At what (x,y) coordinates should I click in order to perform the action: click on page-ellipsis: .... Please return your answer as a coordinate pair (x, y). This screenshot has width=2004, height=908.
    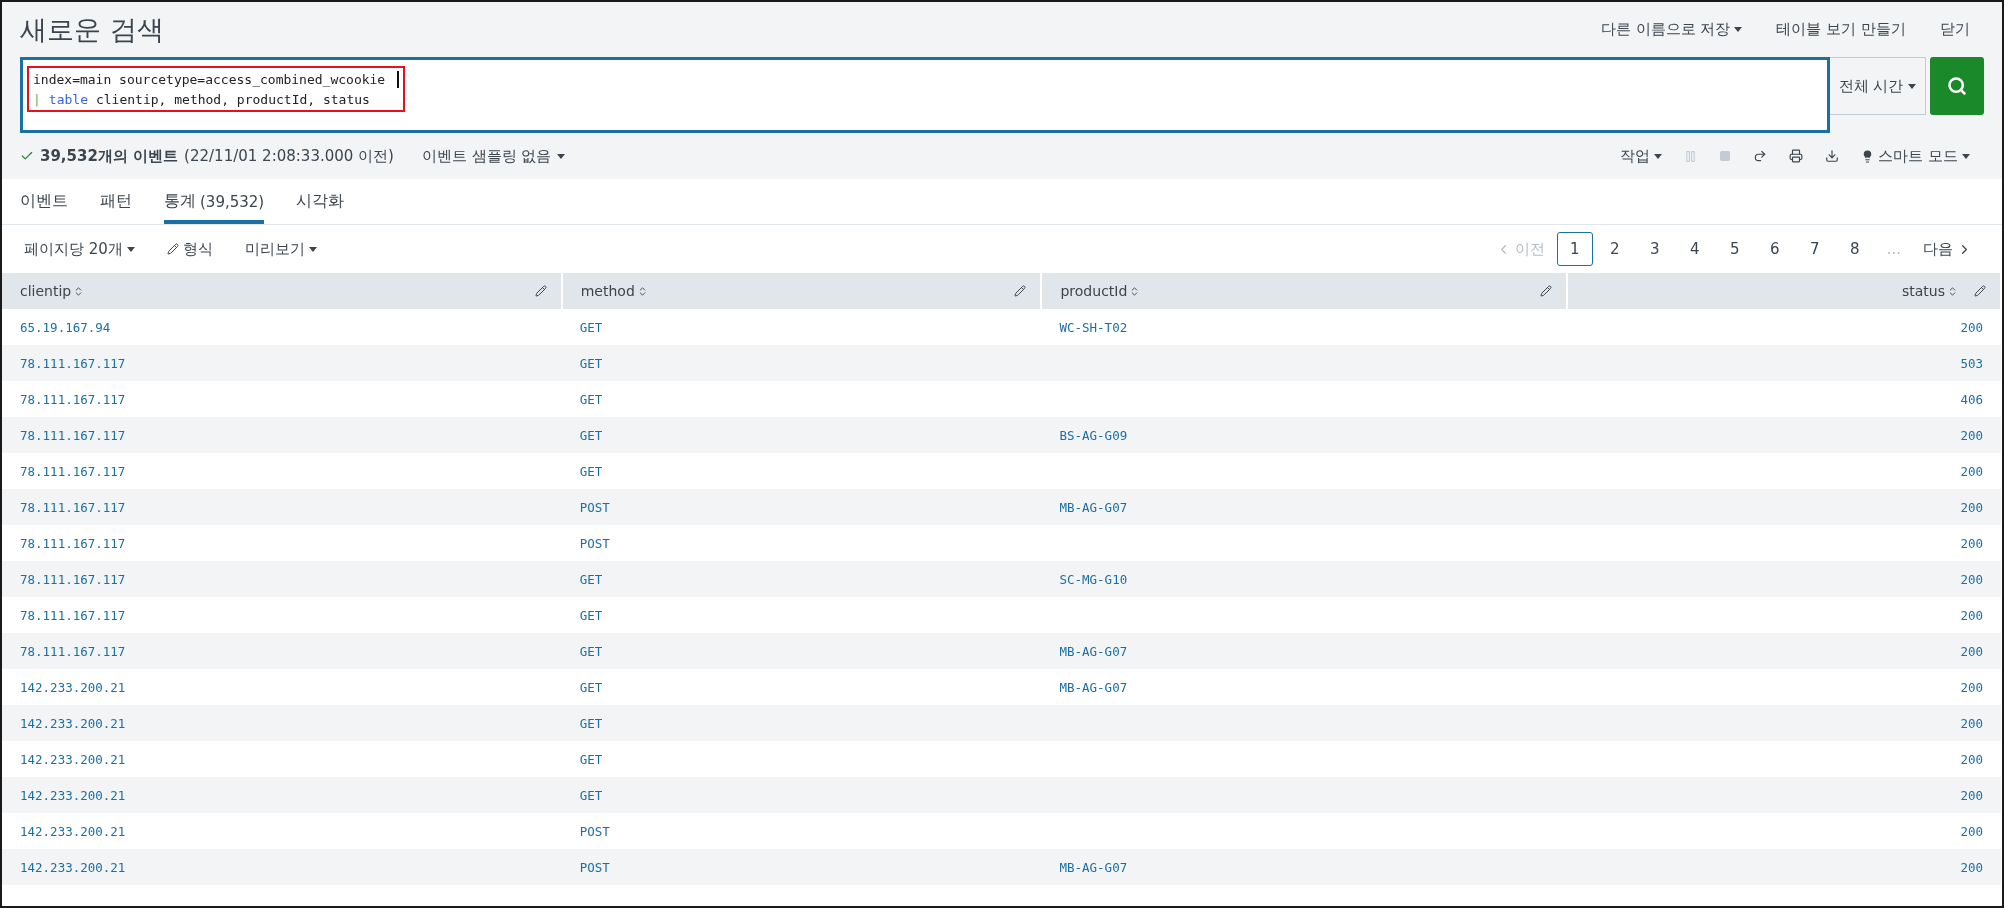
    Looking at the image, I should click on (1893, 249).